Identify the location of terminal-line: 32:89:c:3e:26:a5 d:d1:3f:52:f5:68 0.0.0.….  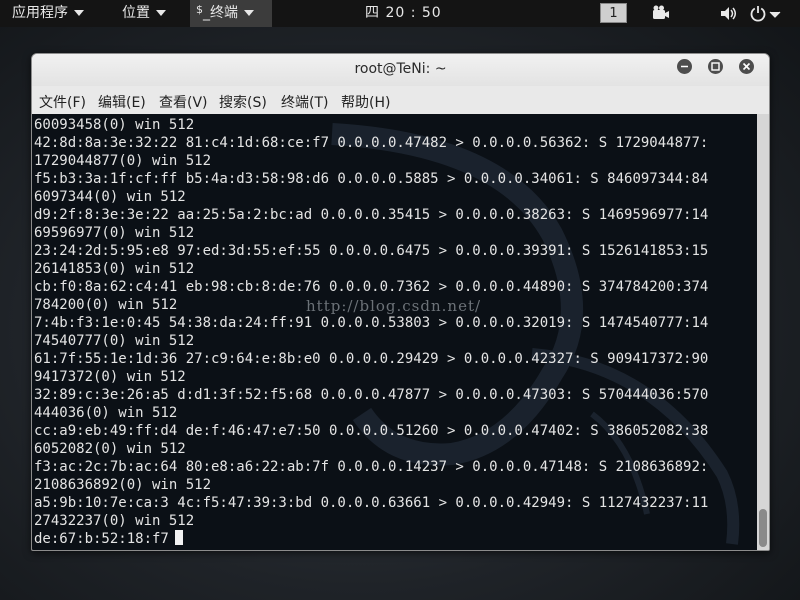
(371, 395).